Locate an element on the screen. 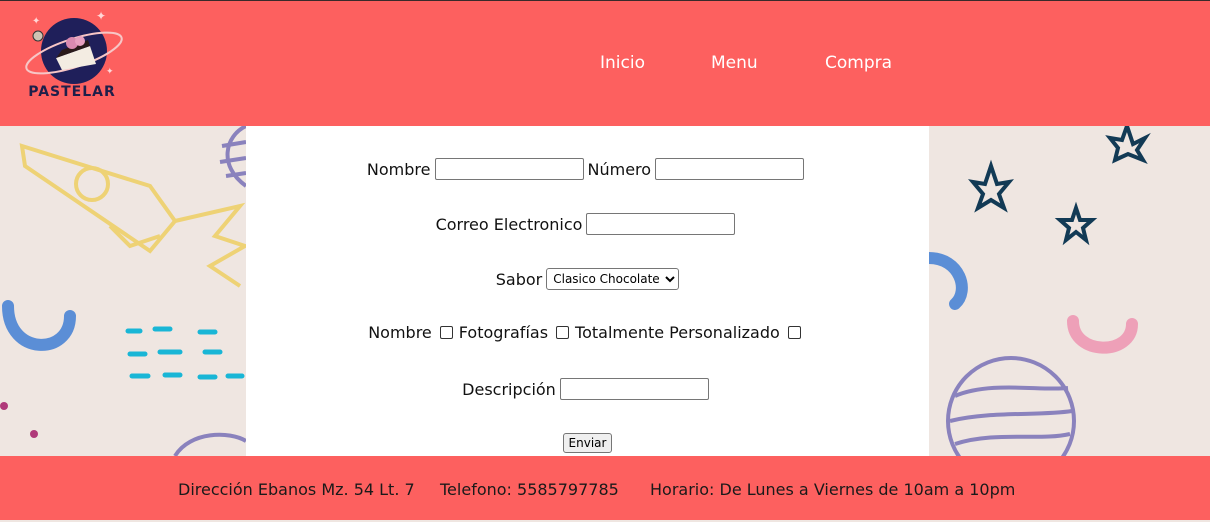 The width and height of the screenshot is (1210, 522). brand-name: PASTELAR is located at coordinates (72, 92).